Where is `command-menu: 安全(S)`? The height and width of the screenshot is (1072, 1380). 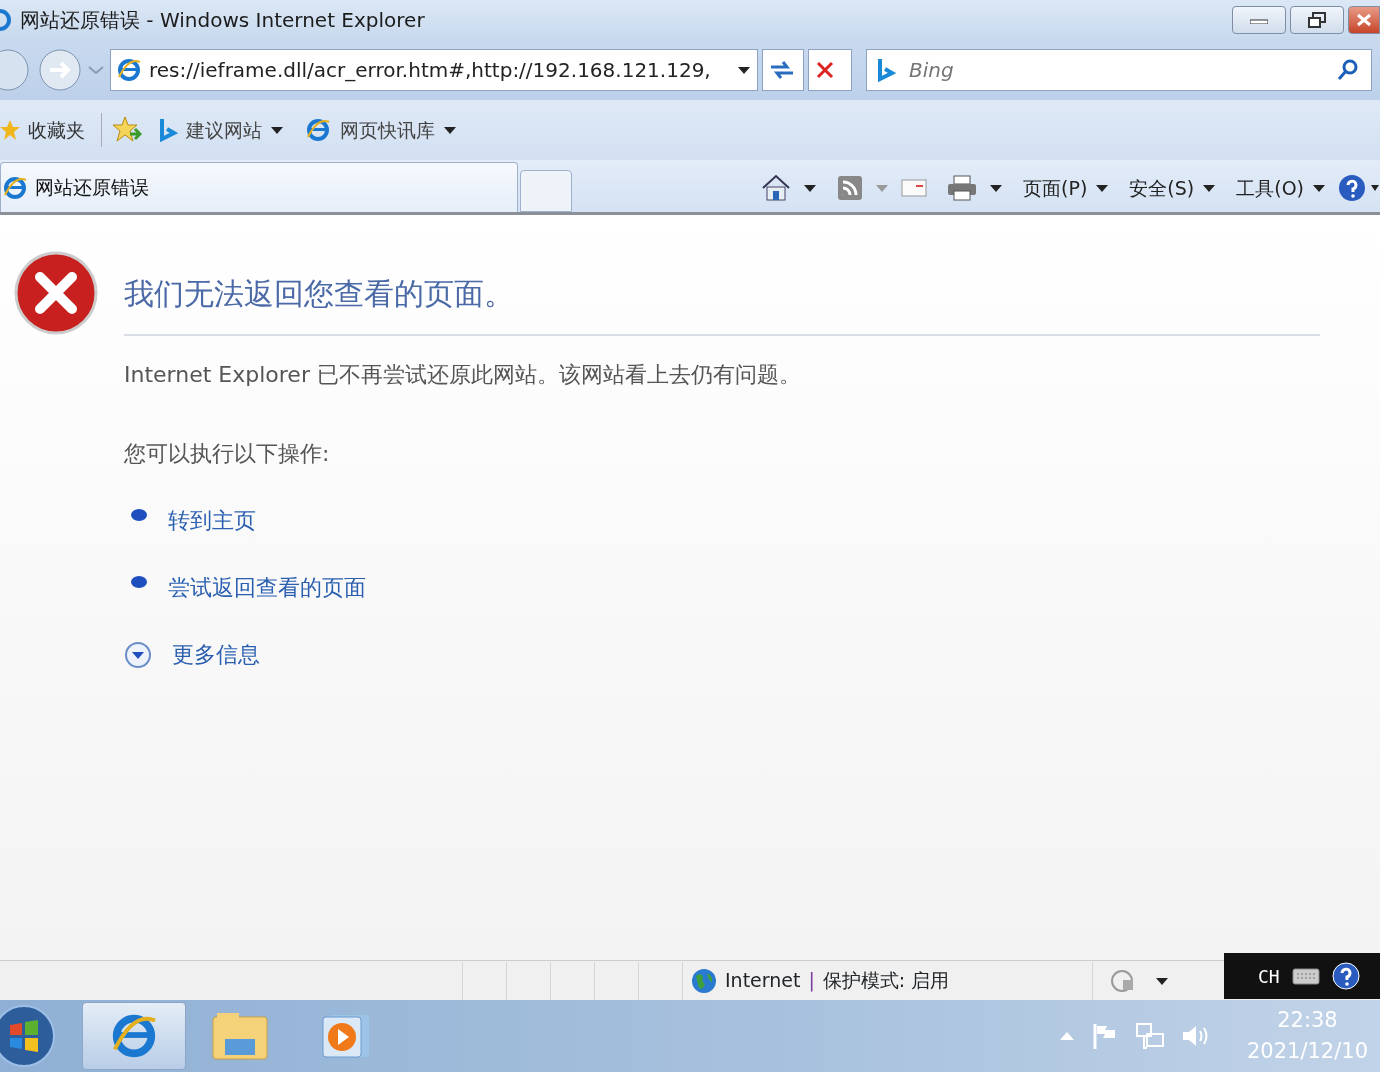
command-menu: 安全(S) is located at coordinates (1173, 187).